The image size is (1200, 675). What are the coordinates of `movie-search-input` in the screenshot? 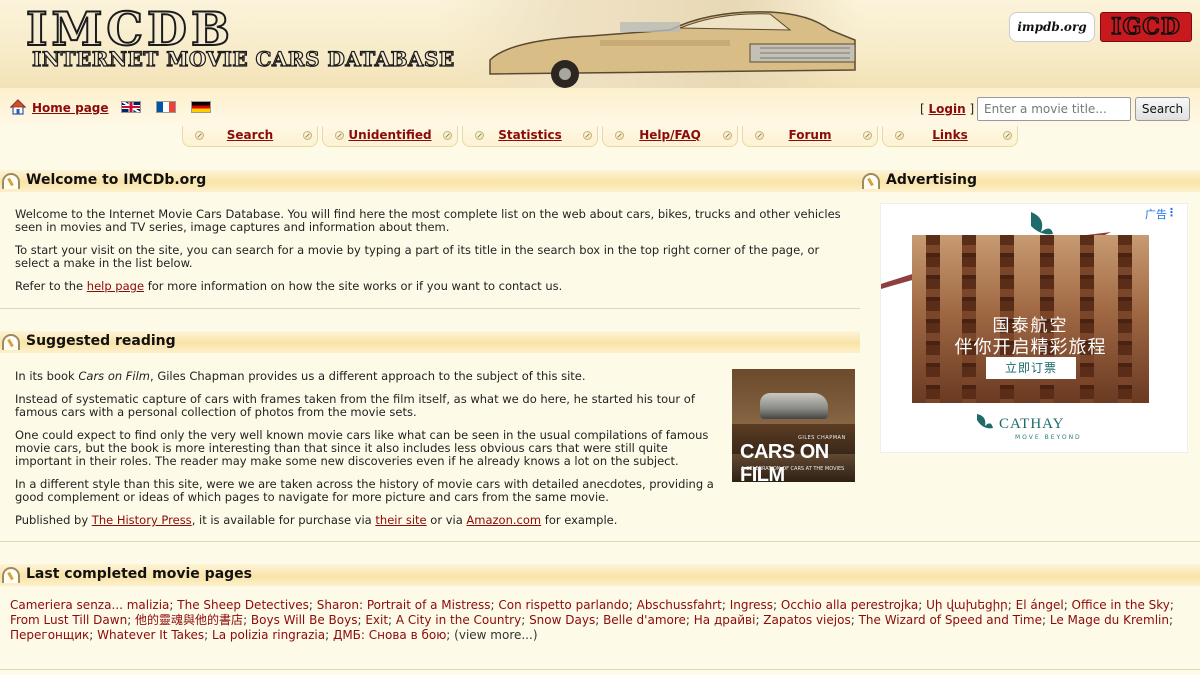 It's located at (1054, 109).